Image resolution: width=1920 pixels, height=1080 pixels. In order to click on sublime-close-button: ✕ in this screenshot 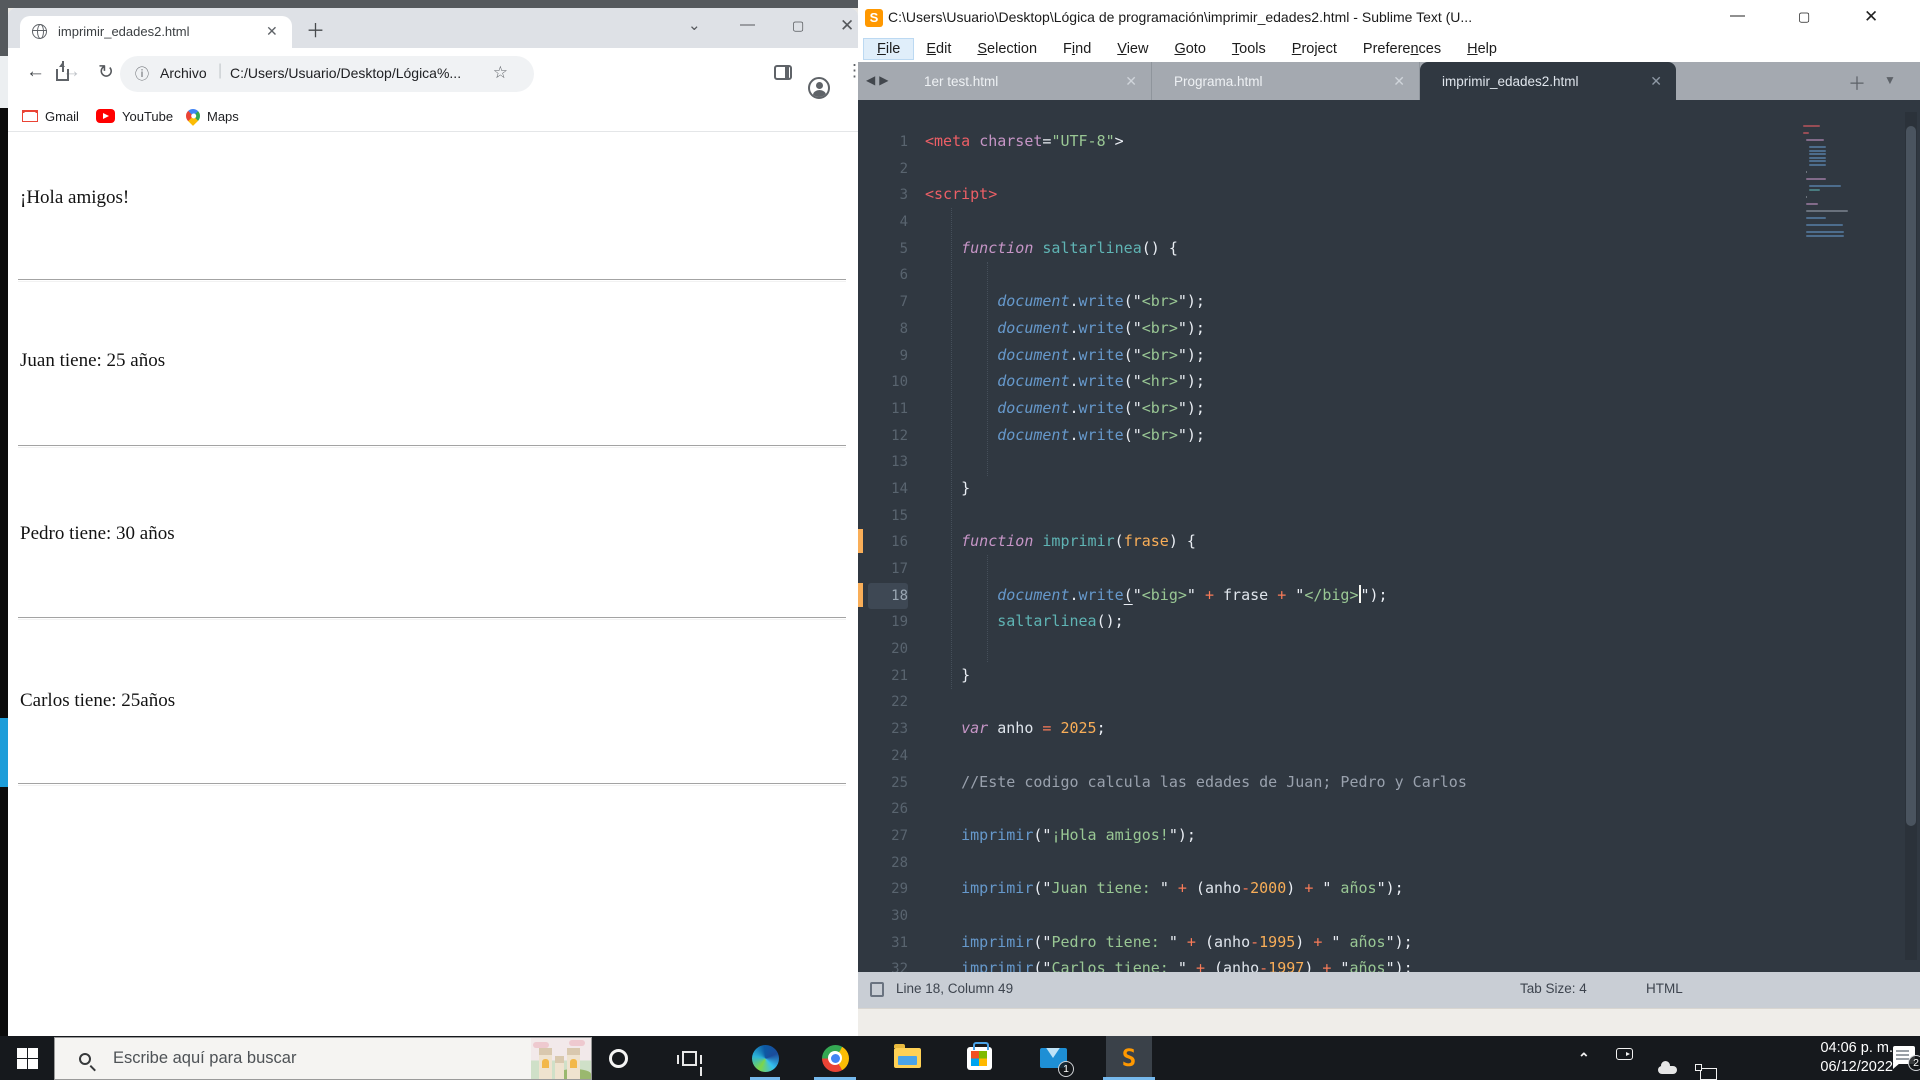, I will do `click(1871, 17)`.